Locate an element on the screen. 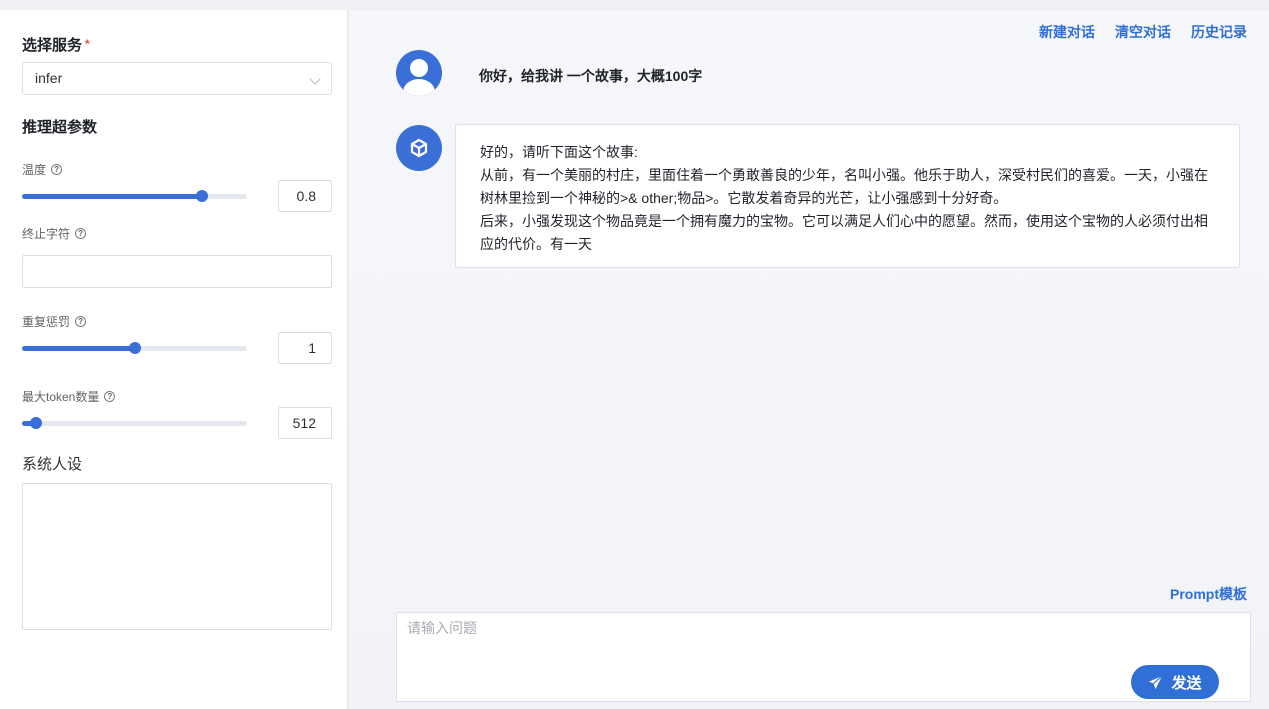 The image size is (1269, 709). avatar-head is located at coordinates (419, 68).